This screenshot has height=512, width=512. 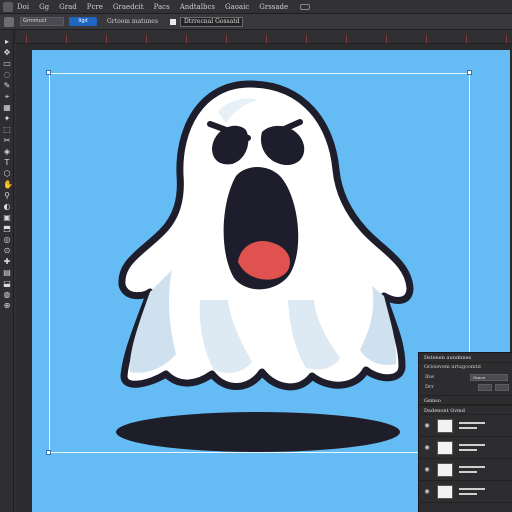 What do you see at coordinates (7, 141) in the screenshot?
I see `tool-icon: ✂` at bounding box center [7, 141].